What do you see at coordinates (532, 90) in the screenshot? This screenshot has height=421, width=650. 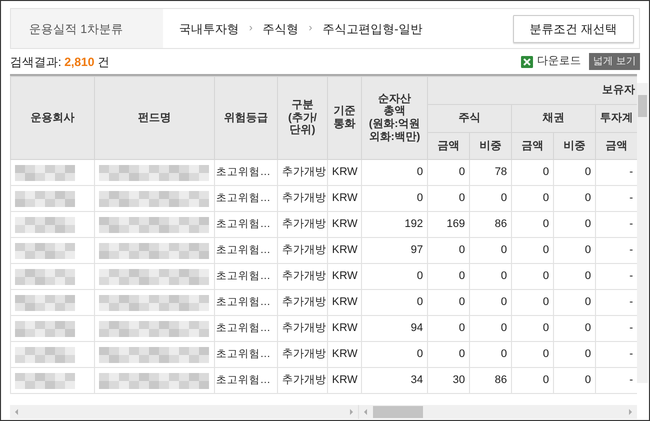 I see `column-group-header: 보유자` at bounding box center [532, 90].